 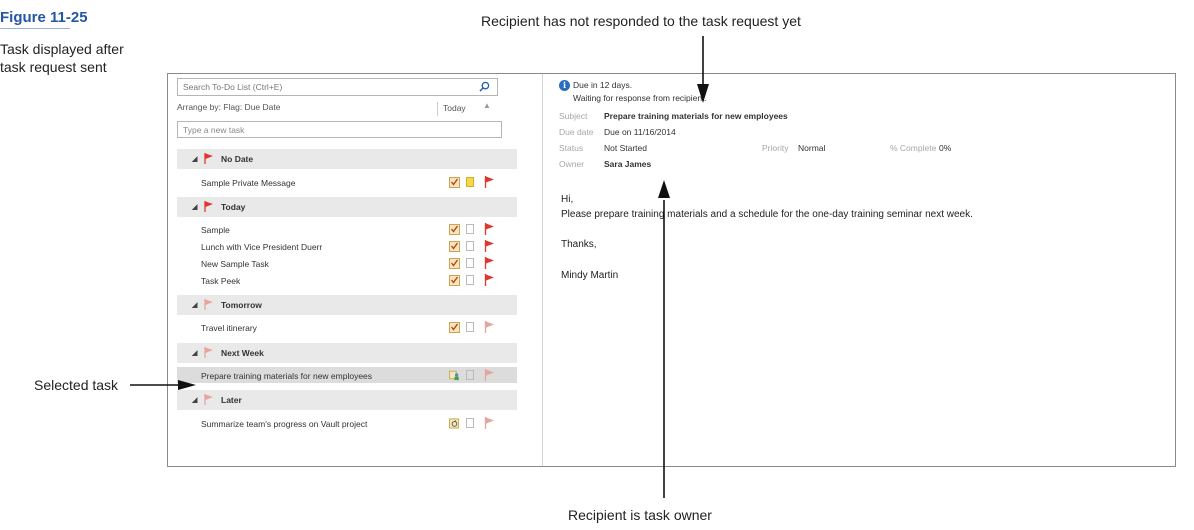 What do you see at coordinates (347, 246) in the screenshot?
I see `task-row: Lunch with Vice President Duerr` at bounding box center [347, 246].